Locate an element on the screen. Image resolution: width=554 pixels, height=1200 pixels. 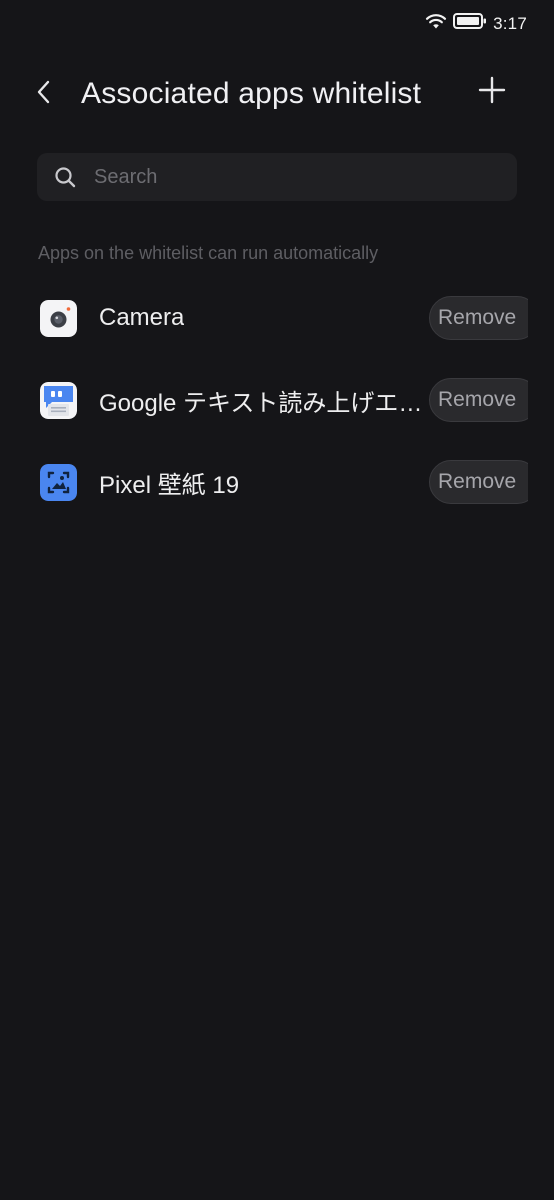
add-app-button is located at coordinates (492, 92).